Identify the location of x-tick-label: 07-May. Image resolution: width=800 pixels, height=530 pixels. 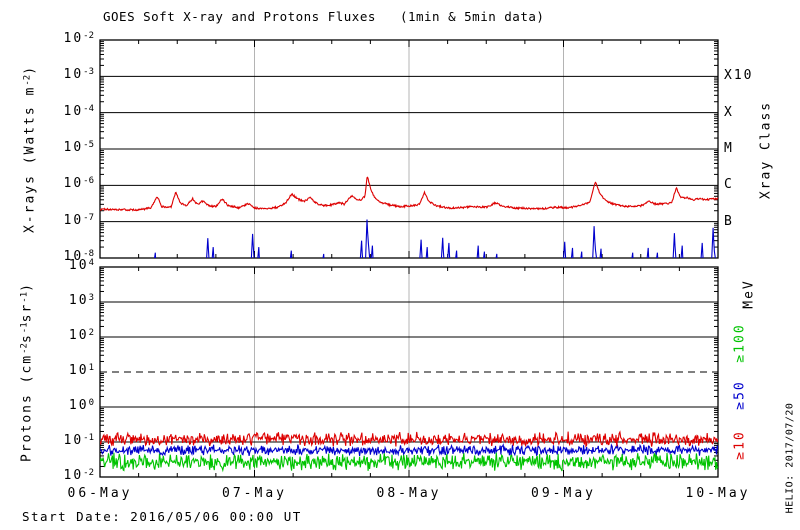
(254, 493).